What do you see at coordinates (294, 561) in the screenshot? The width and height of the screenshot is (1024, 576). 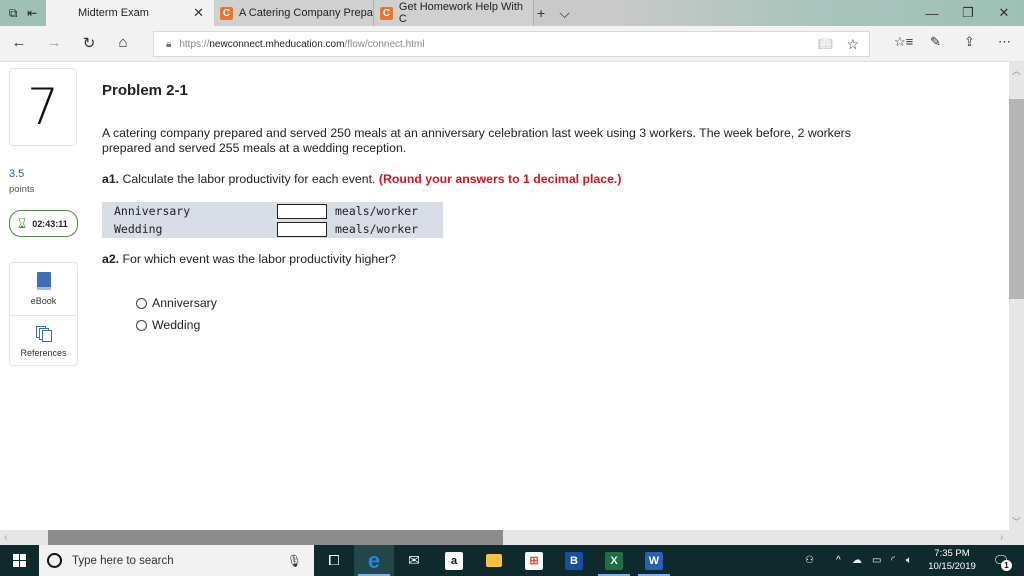 I see `microphone-icon: 🎙︎` at bounding box center [294, 561].